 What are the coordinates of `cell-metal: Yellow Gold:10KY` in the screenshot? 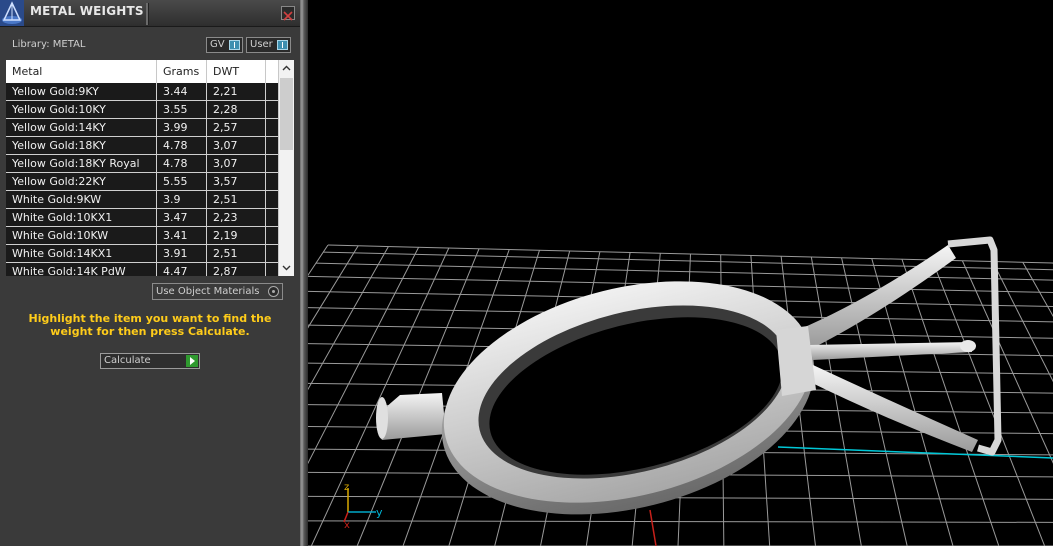 It's located at (81, 109).